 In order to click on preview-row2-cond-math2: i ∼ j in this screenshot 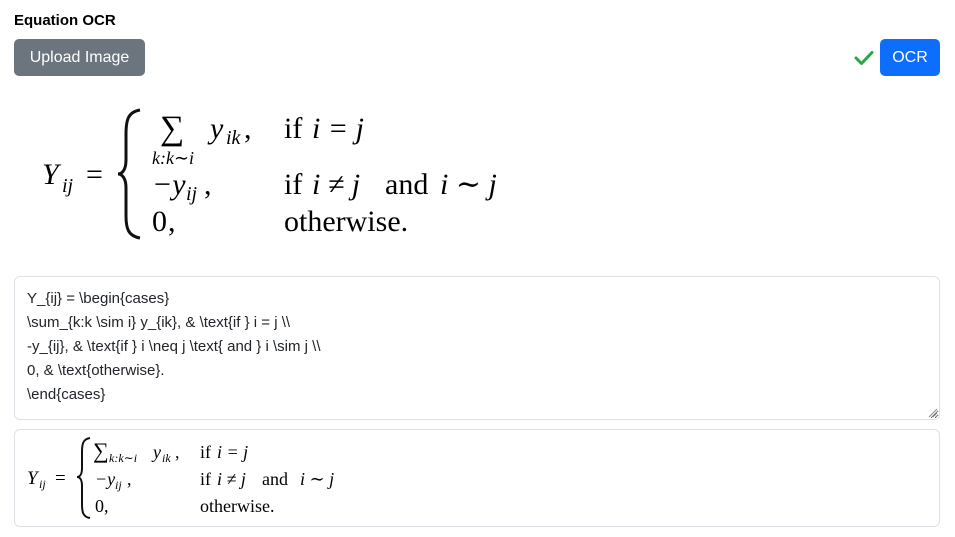, I will do `click(317, 479)`.